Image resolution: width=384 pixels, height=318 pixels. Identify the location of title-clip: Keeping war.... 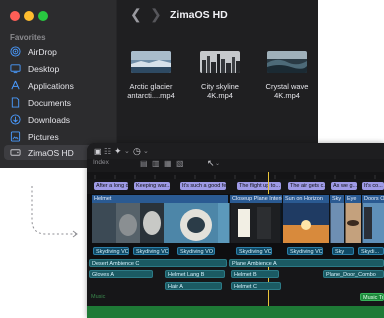
(152, 186).